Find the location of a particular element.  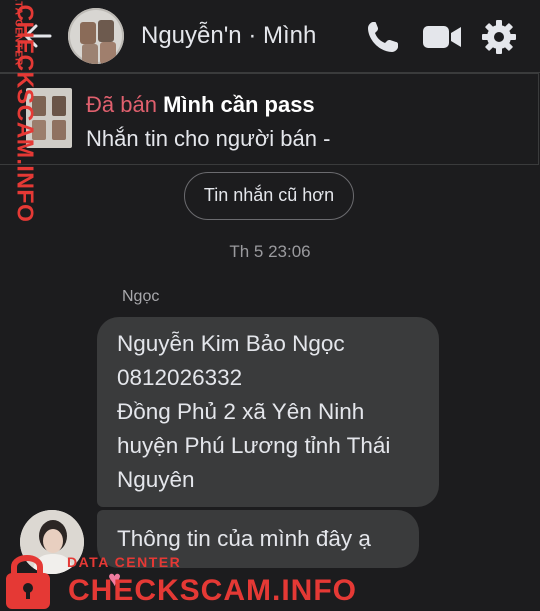

sender-name: Ngọc is located at coordinates (141, 296).